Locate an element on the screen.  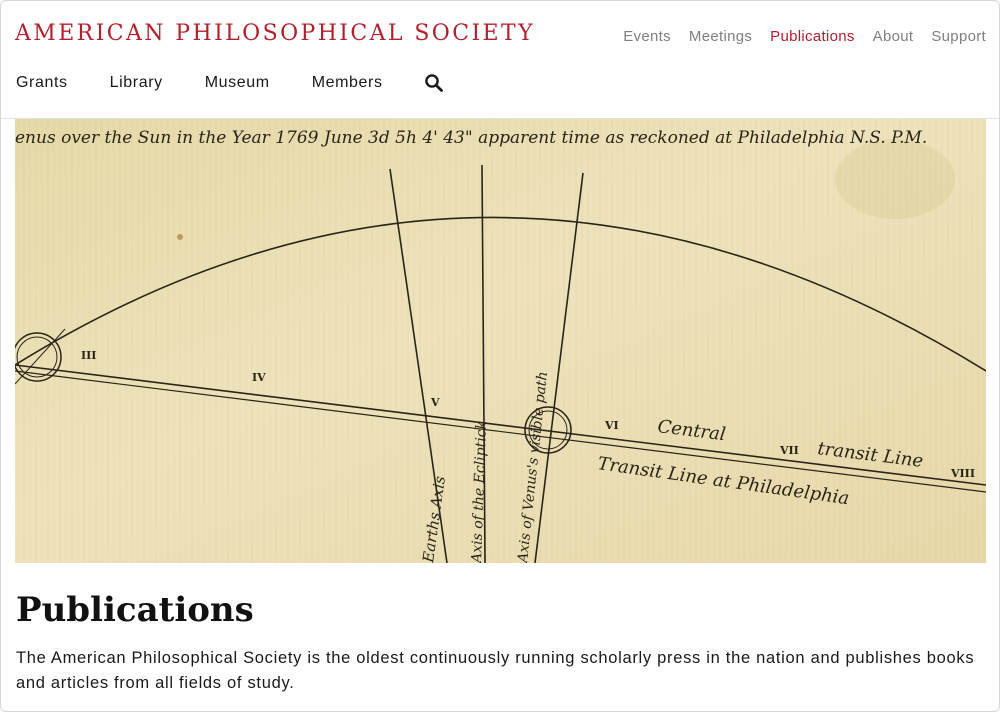
numeral-iv: IV is located at coordinates (259, 377).